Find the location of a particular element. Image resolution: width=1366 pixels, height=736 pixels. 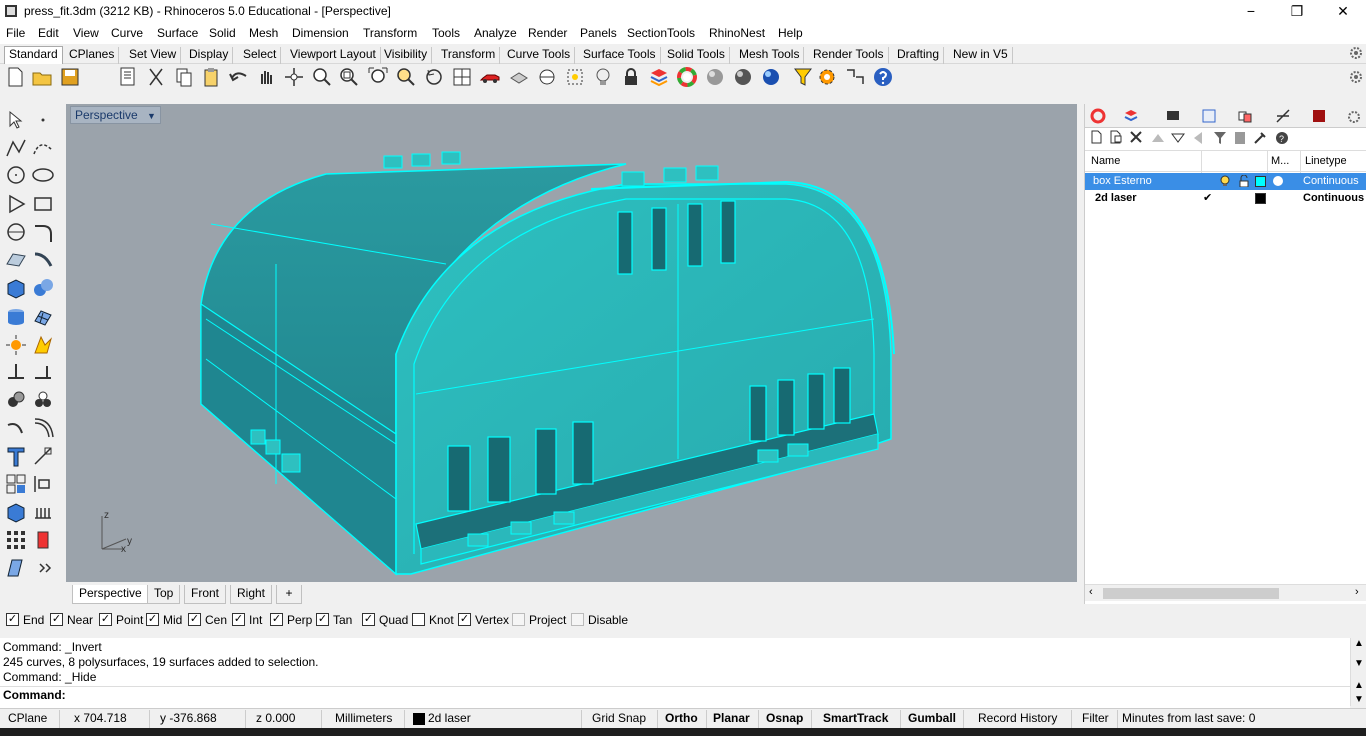

tab-mesh-tools: Mesh Tools is located at coordinates (770, 55).